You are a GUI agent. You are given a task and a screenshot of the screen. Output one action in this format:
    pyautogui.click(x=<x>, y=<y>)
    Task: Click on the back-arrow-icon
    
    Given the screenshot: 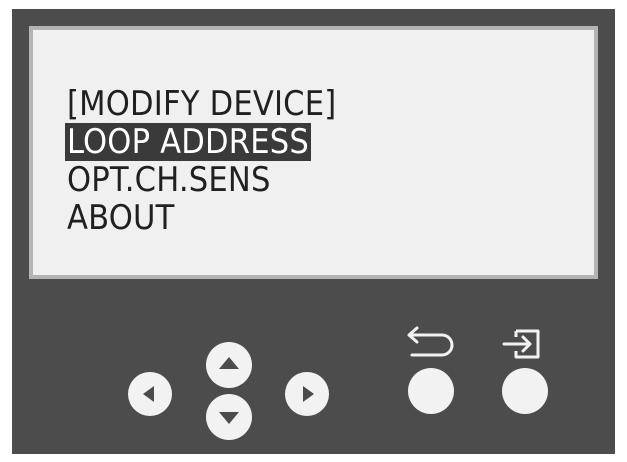 What is the action you would take?
    pyautogui.click(x=430, y=341)
    